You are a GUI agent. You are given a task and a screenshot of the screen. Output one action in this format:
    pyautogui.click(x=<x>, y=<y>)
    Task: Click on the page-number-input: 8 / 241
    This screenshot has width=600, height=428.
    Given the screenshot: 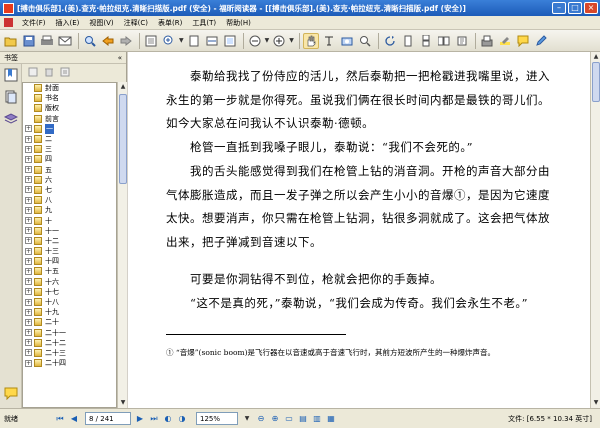 What is the action you would take?
    pyautogui.click(x=108, y=418)
    